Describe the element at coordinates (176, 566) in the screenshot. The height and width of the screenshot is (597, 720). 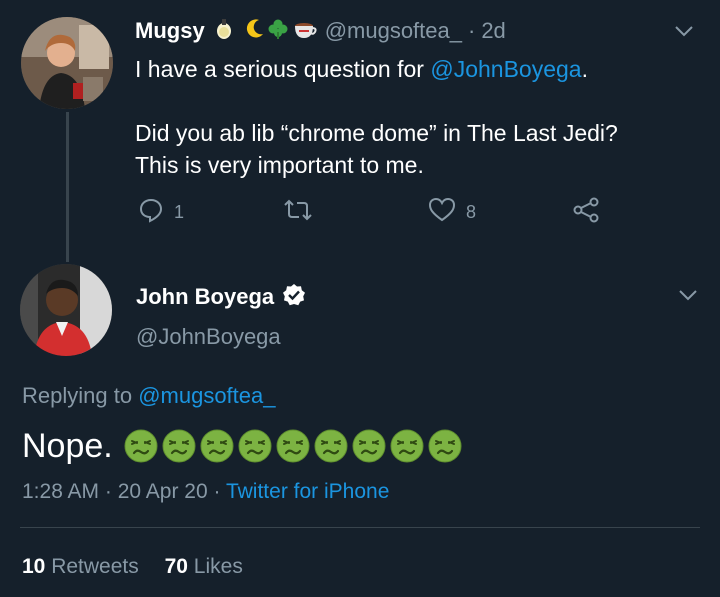
I see `likes-count: 70` at that location.